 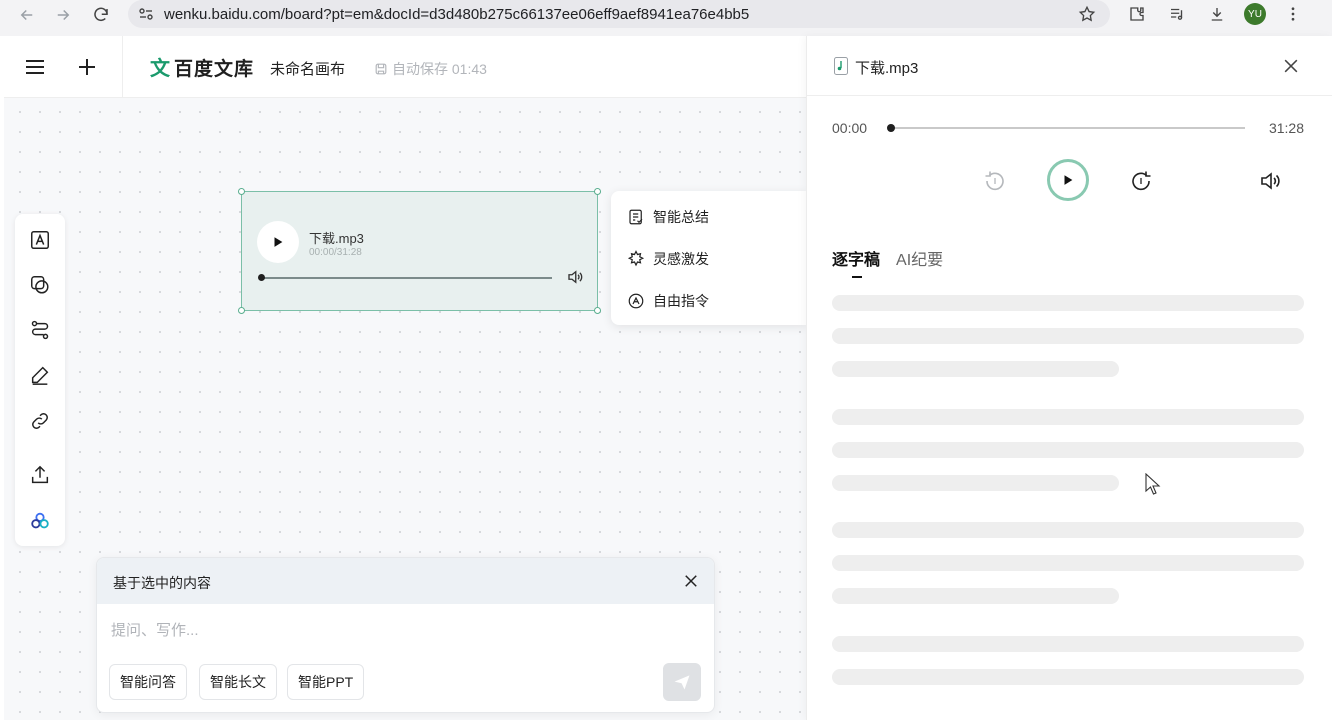 I want to click on ai-menu-item-label: 灵感激发, so click(x=681, y=259).